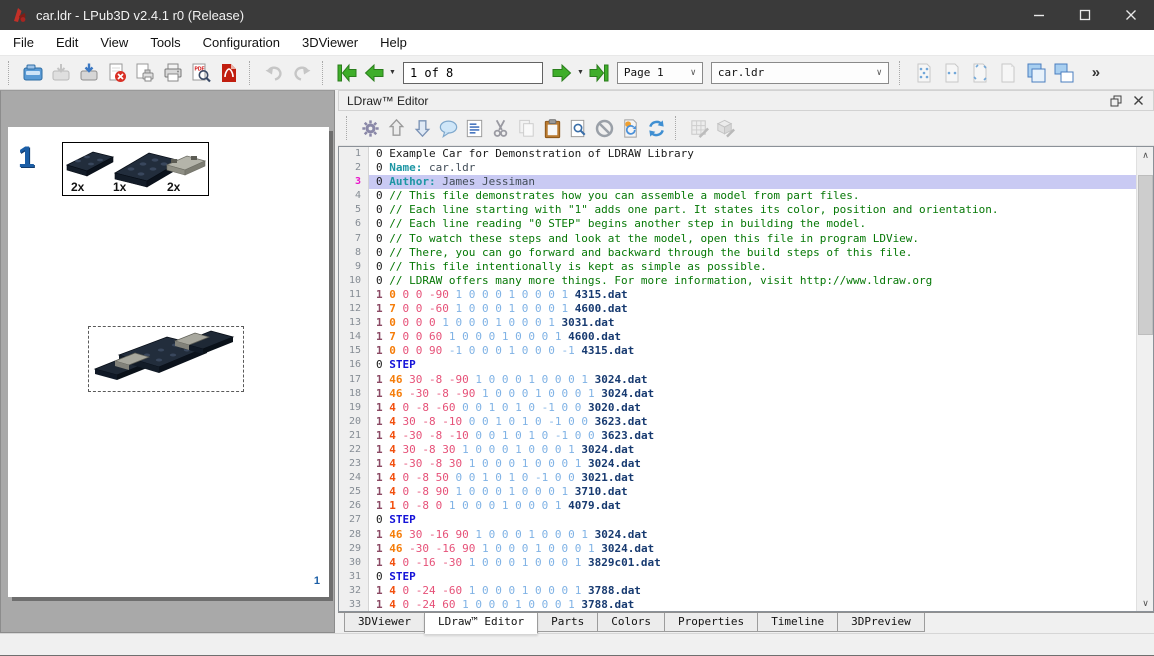 This screenshot has height=656, width=1154. I want to click on menu-tools: Tools, so click(165, 43).